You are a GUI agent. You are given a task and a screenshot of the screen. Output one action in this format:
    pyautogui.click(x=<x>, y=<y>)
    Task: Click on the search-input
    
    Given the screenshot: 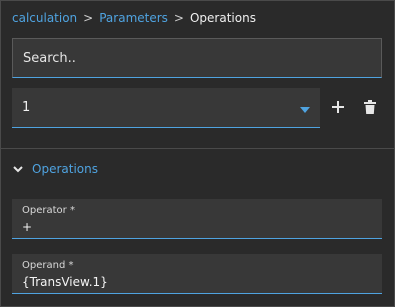 What is the action you would take?
    pyautogui.click(x=197, y=58)
    